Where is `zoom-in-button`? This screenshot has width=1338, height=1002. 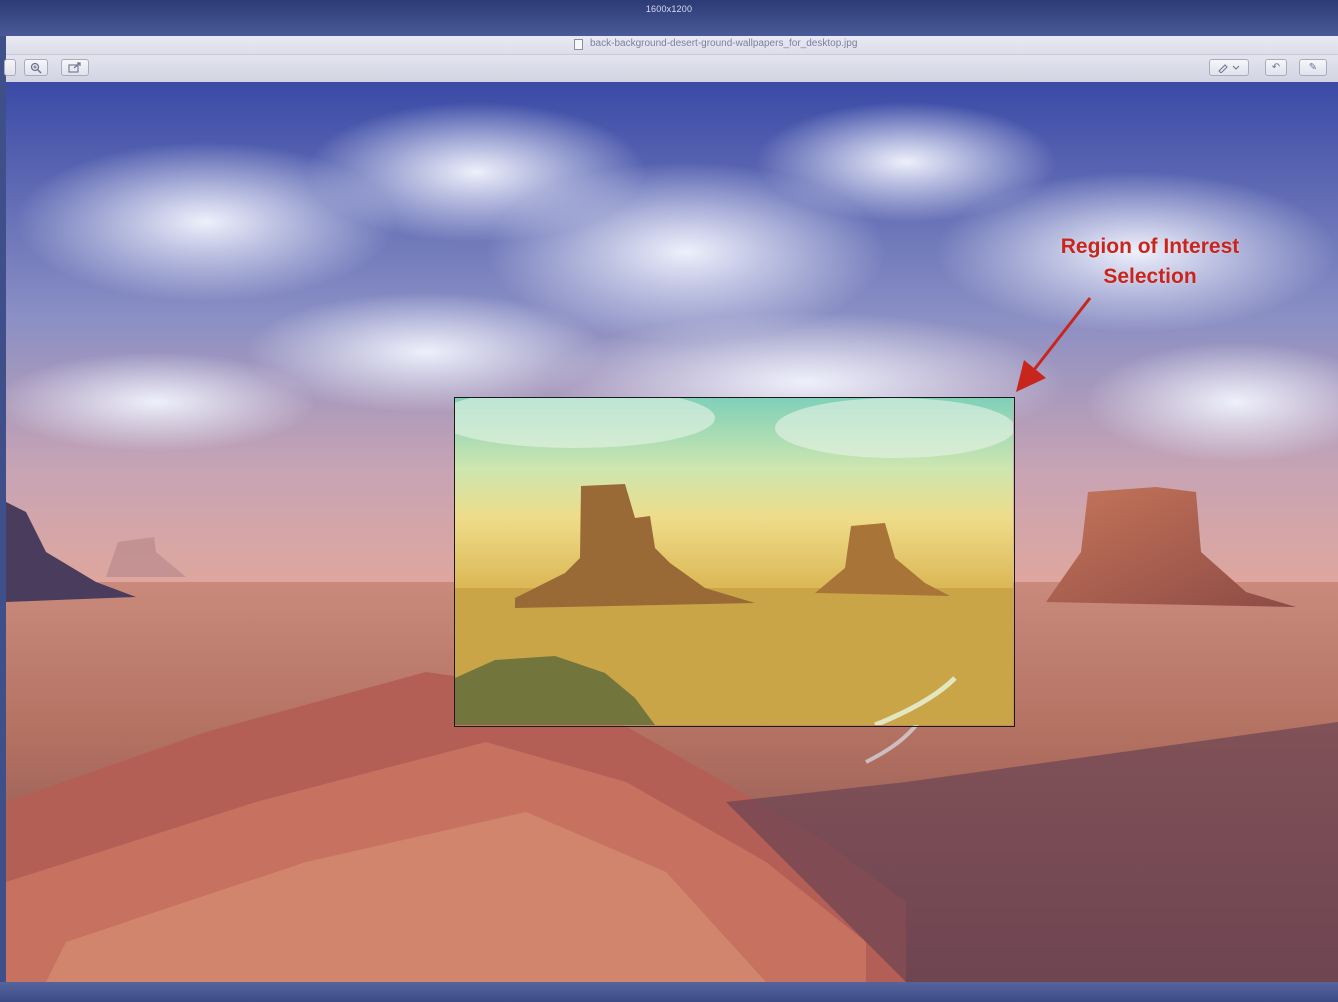
zoom-in-button is located at coordinates (36, 67).